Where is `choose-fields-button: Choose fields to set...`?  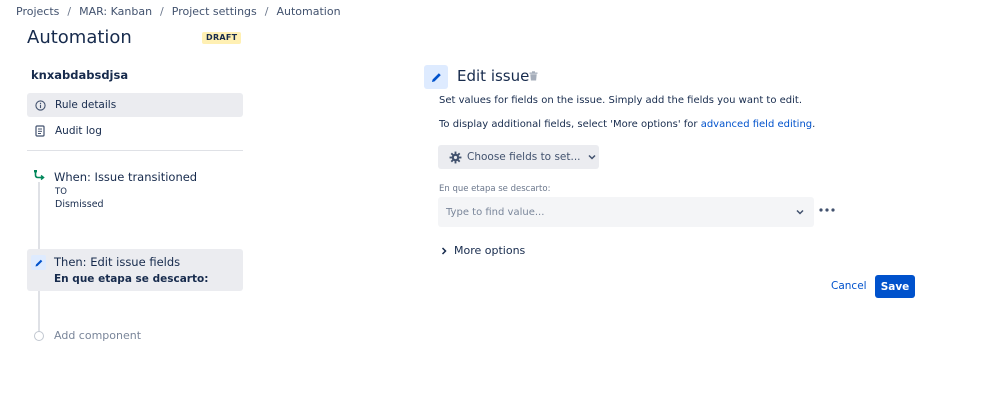 choose-fields-button: Choose fields to set... is located at coordinates (518, 157).